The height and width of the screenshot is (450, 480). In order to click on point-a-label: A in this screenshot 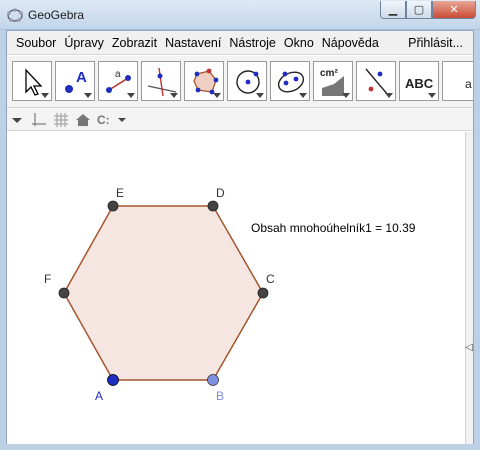, I will do `click(99, 396)`.